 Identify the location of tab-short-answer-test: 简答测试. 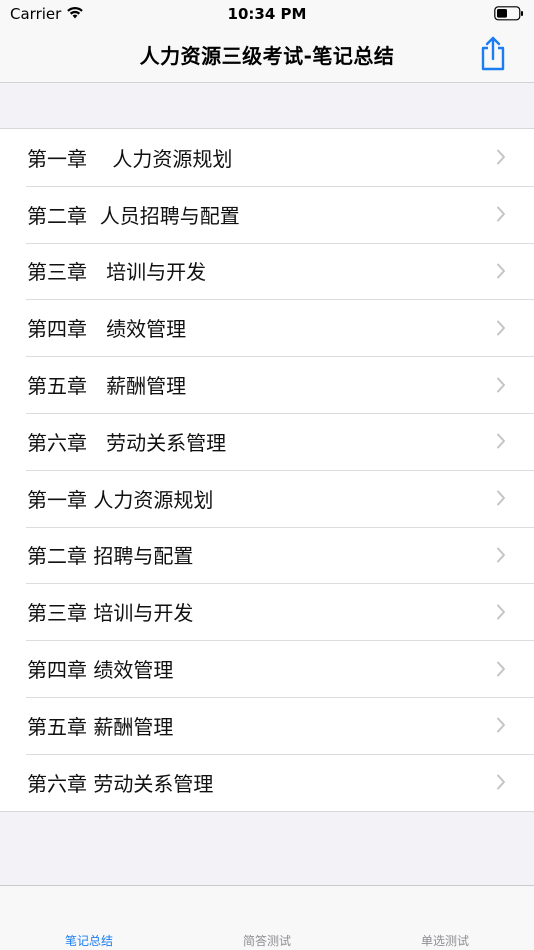
(267, 940).